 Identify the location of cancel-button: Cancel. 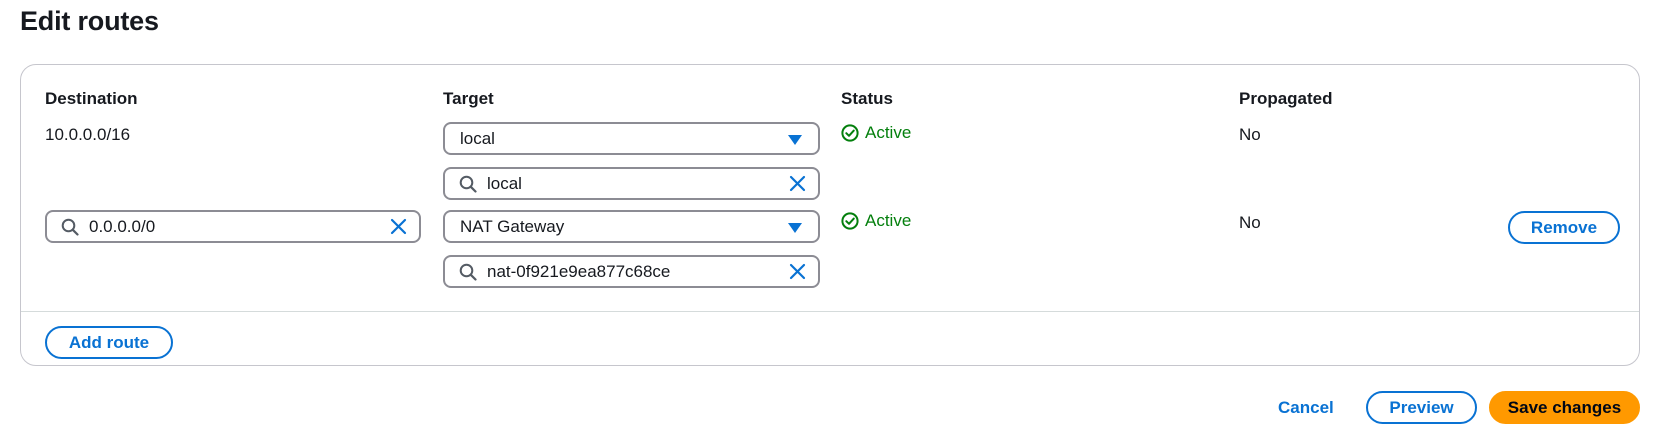
(1306, 408).